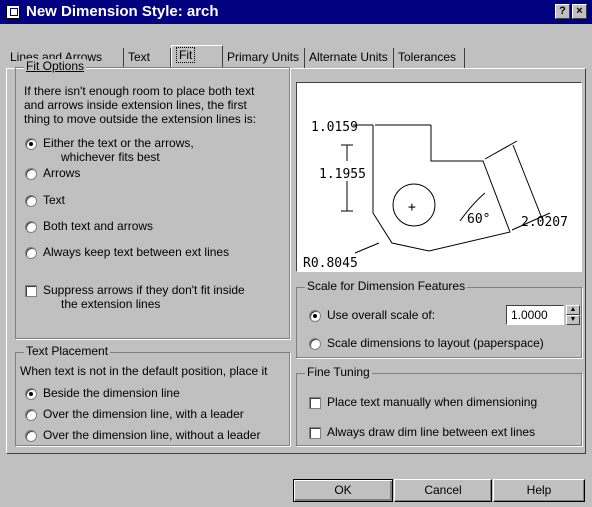  Describe the element at coordinates (381, 315) in the screenshot. I see `use-overall-scale-label: Use overall scale of:` at that location.